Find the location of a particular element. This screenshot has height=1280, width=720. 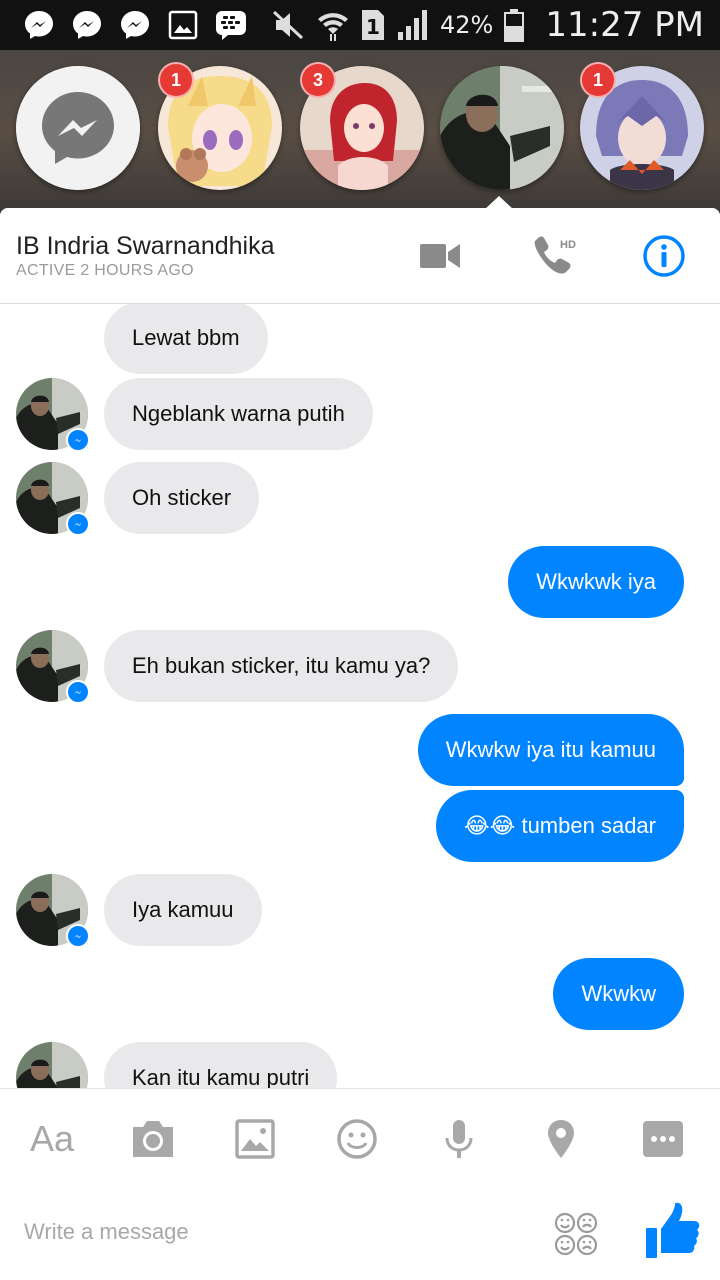

outgoing-message: Wkwkw iya itu kamuu is located at coordinates (550, 750).